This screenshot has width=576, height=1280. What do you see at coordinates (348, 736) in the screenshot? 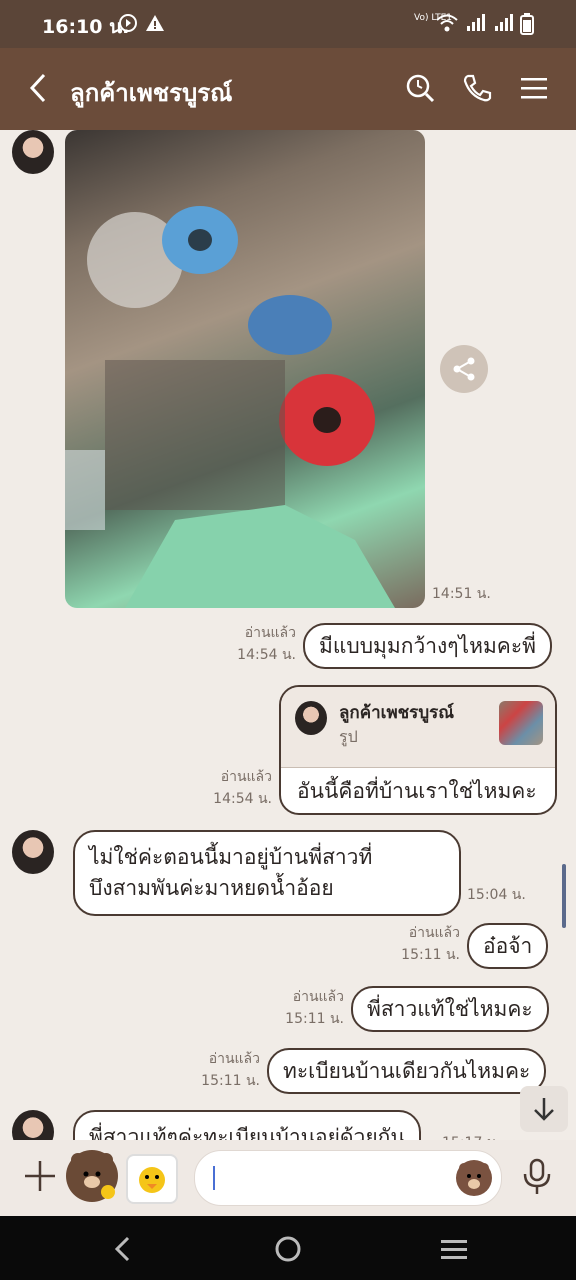
I see `quoted-type: รูป` at bounding box center [348, 736].